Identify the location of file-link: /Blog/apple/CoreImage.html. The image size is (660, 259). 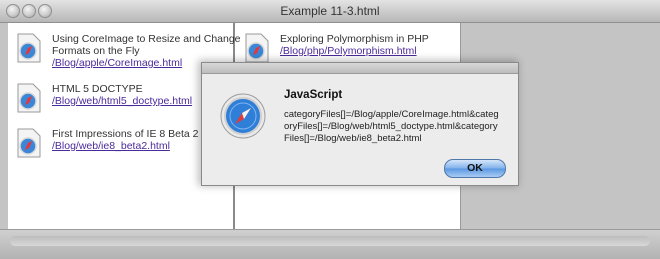
(117, 63).